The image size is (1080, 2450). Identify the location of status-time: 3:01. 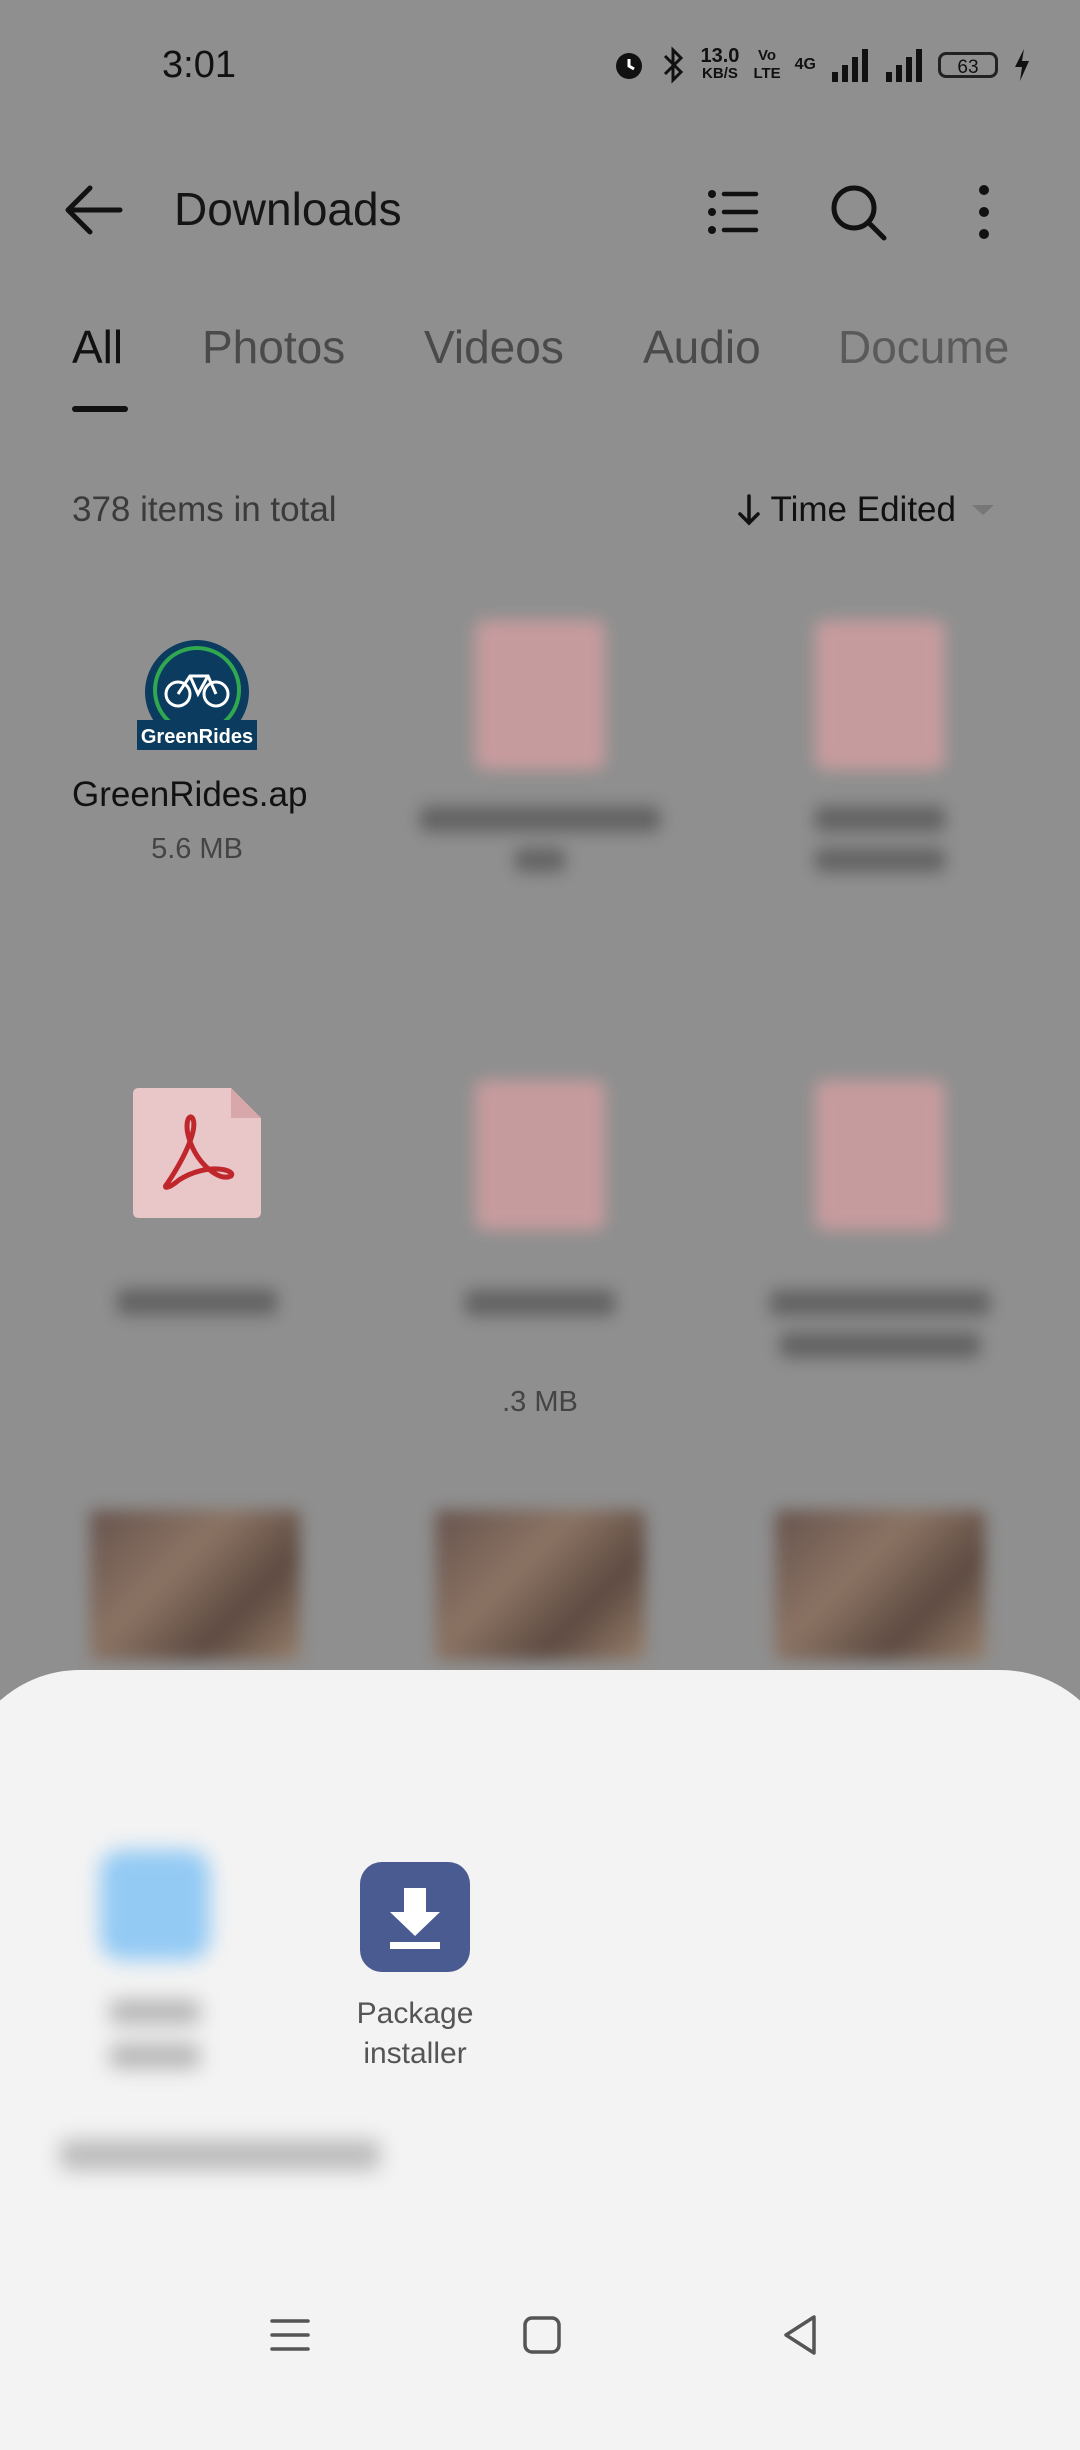
(199, 65).